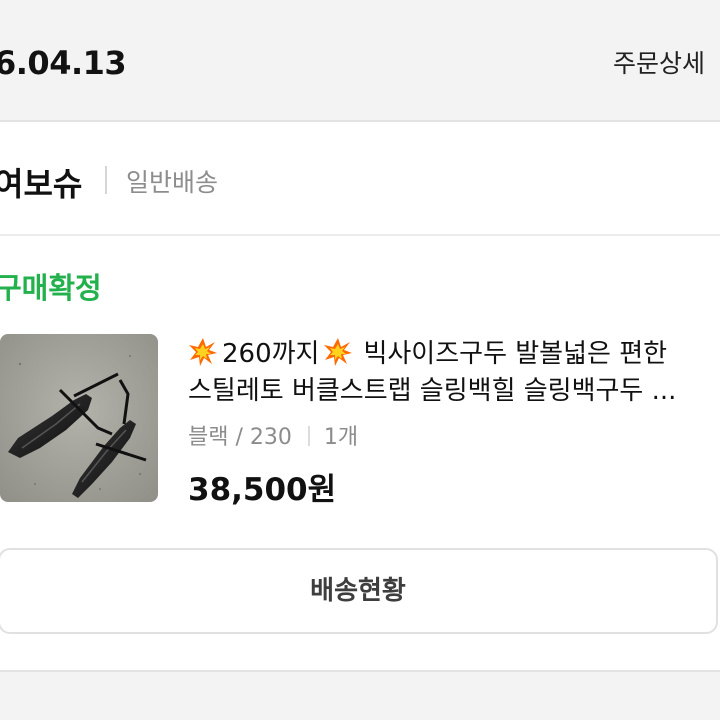 This screenshot has width=720, height=720. I want to click on order-detail-link: 주문상세, so click(659, 62).